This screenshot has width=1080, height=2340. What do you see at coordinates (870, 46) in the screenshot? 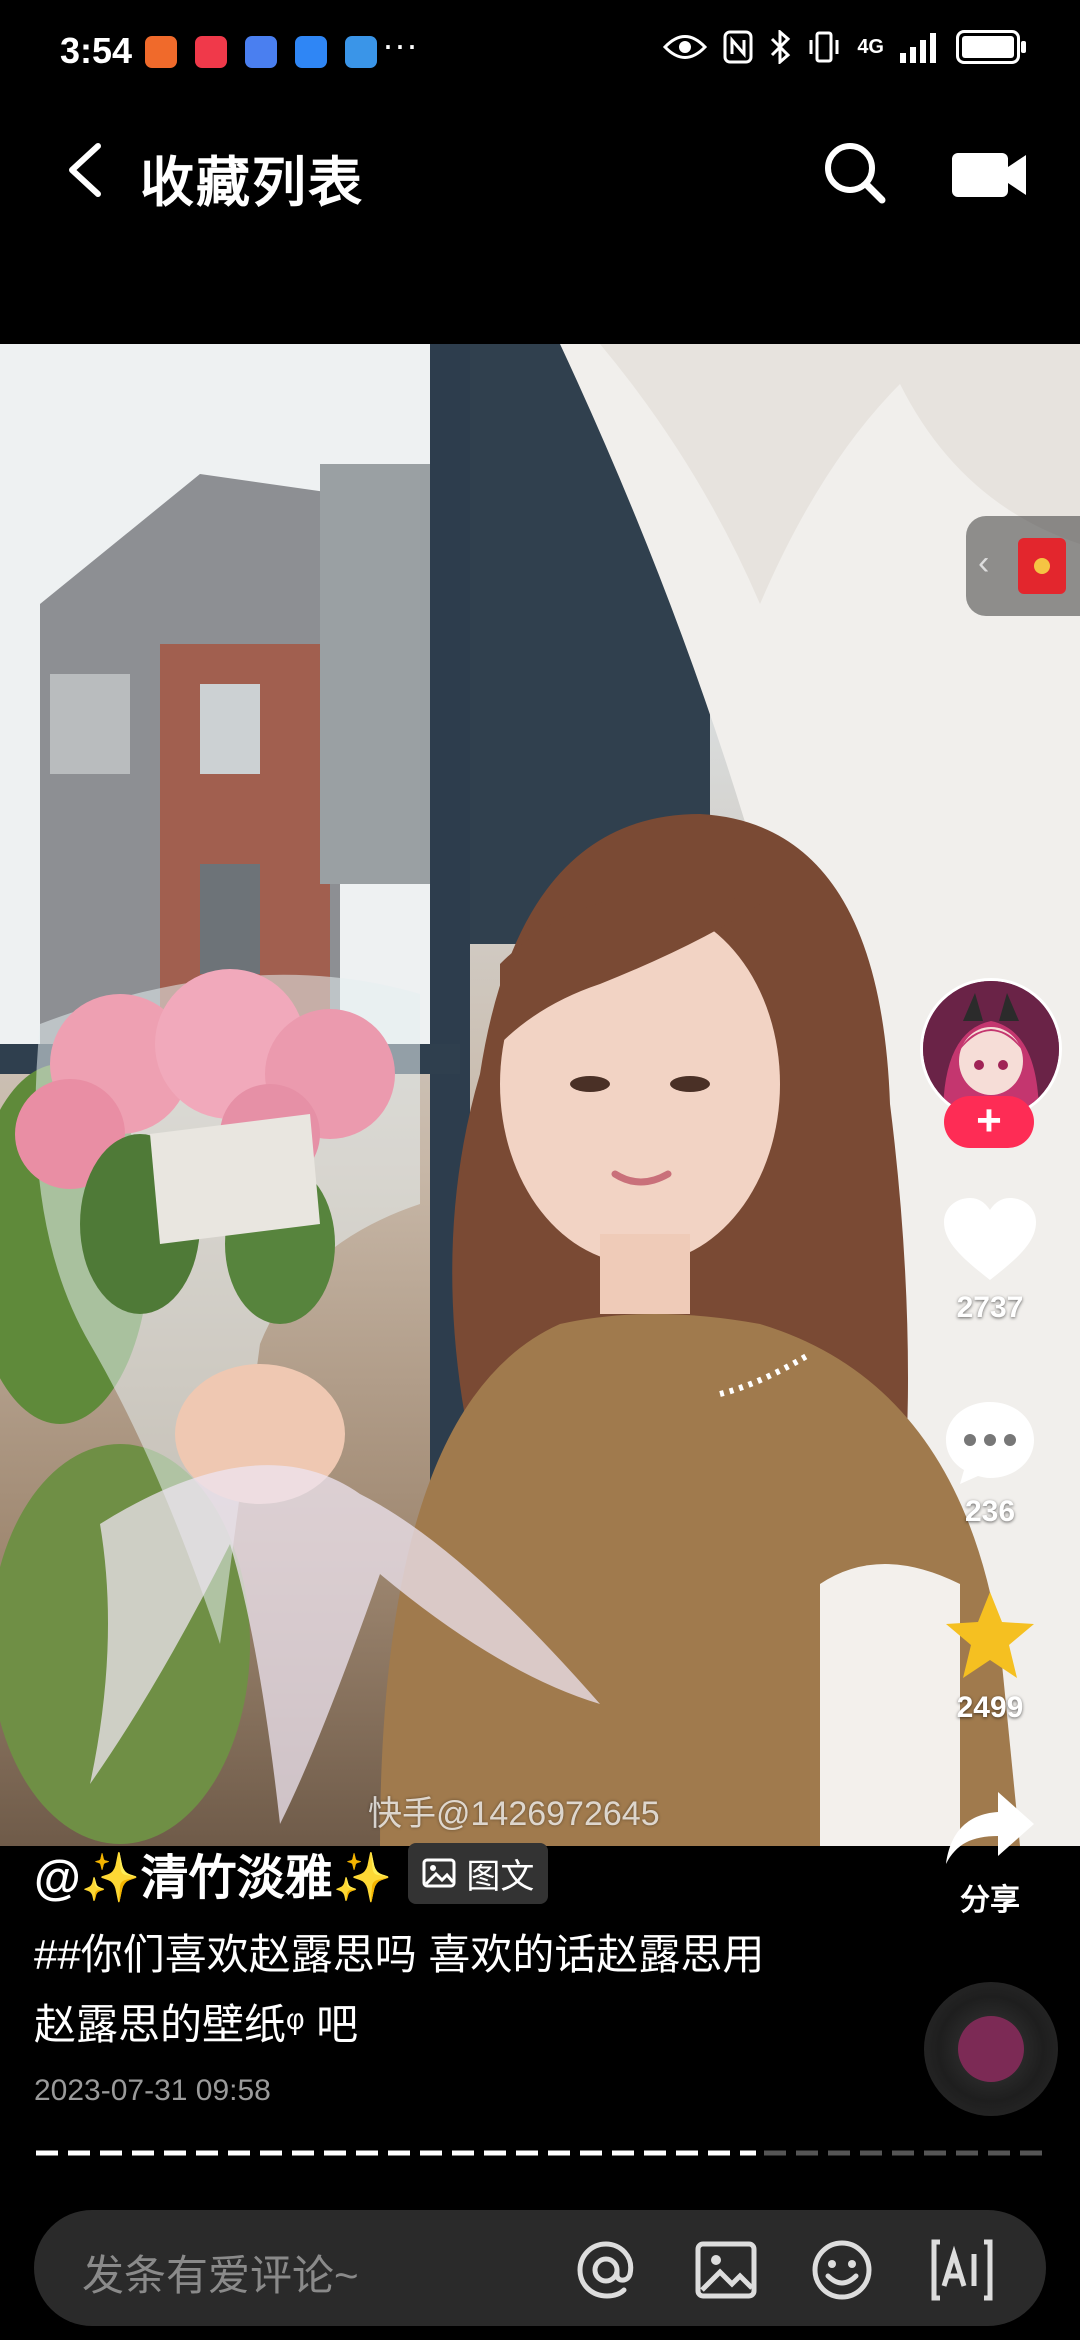
I see `network-type: 4G` at bounding box center [870, 46].